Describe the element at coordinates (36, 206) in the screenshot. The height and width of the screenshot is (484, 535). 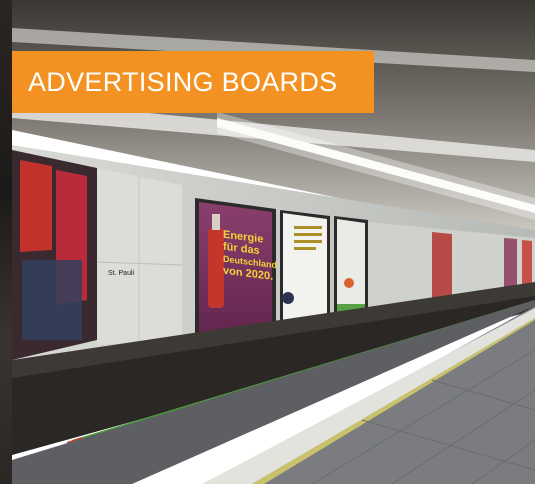
I see `left-advert-red` at that location.